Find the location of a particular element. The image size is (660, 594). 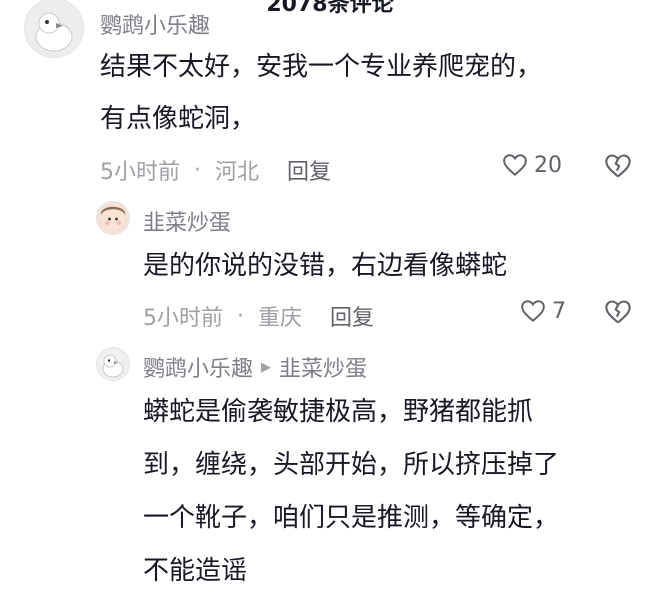

comment-username: 鹦鹉小乐趣 is located at coordinates (155, 24).